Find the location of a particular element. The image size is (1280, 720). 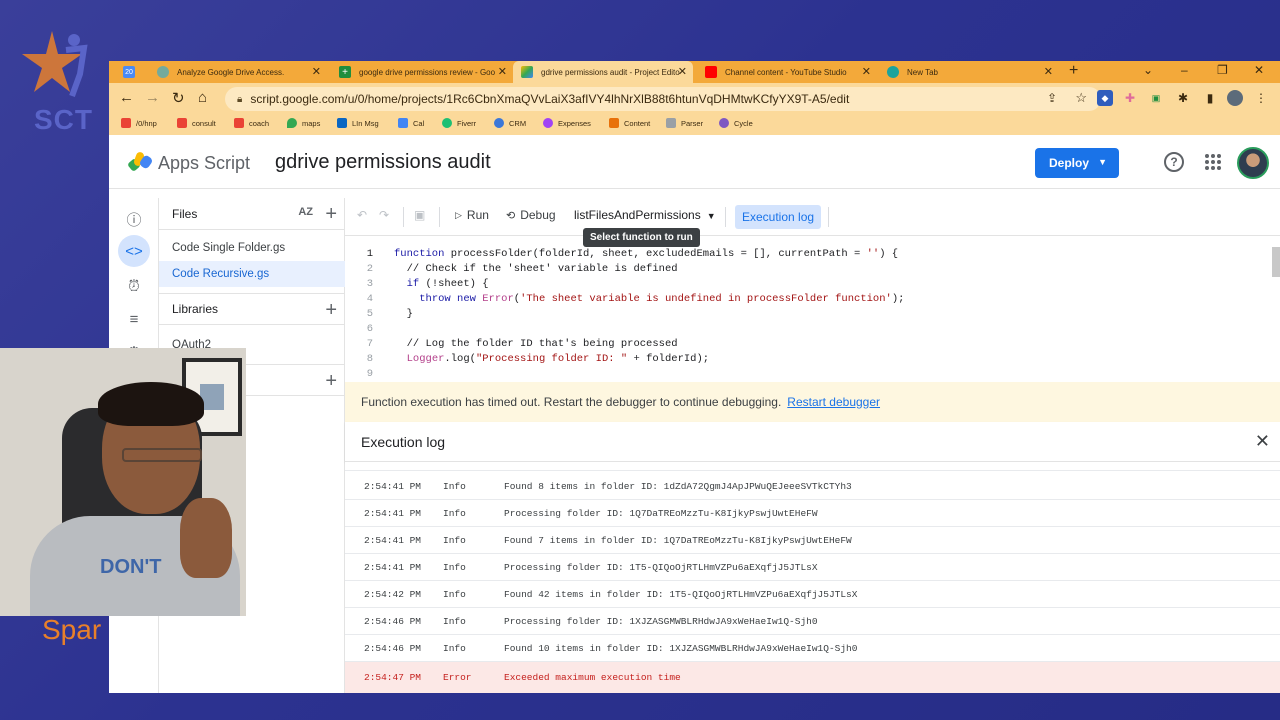

bookmark-label: LIn Msg is located at coordinates (365, 123).